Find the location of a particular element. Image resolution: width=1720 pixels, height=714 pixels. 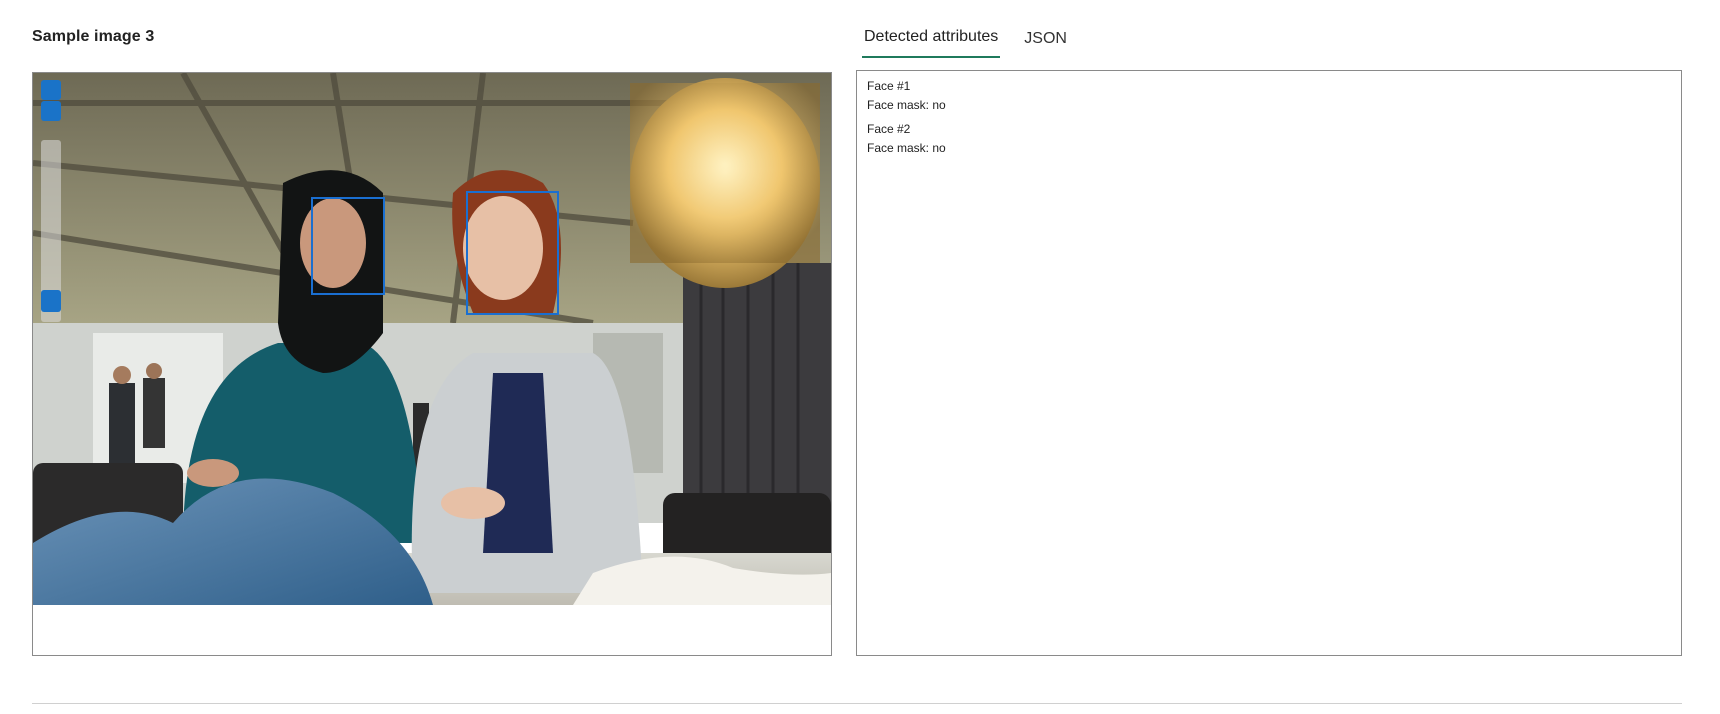

zoom-out-button is located at coordinates (51, 111).